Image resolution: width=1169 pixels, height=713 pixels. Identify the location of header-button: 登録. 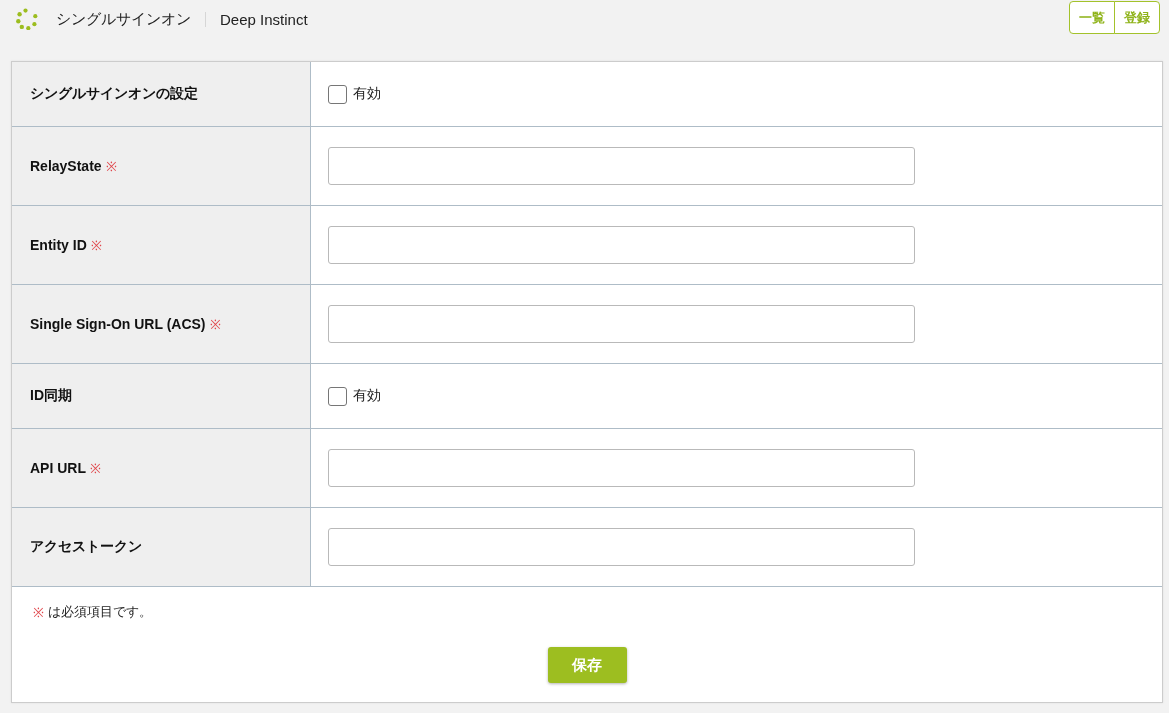
(1137, 17).